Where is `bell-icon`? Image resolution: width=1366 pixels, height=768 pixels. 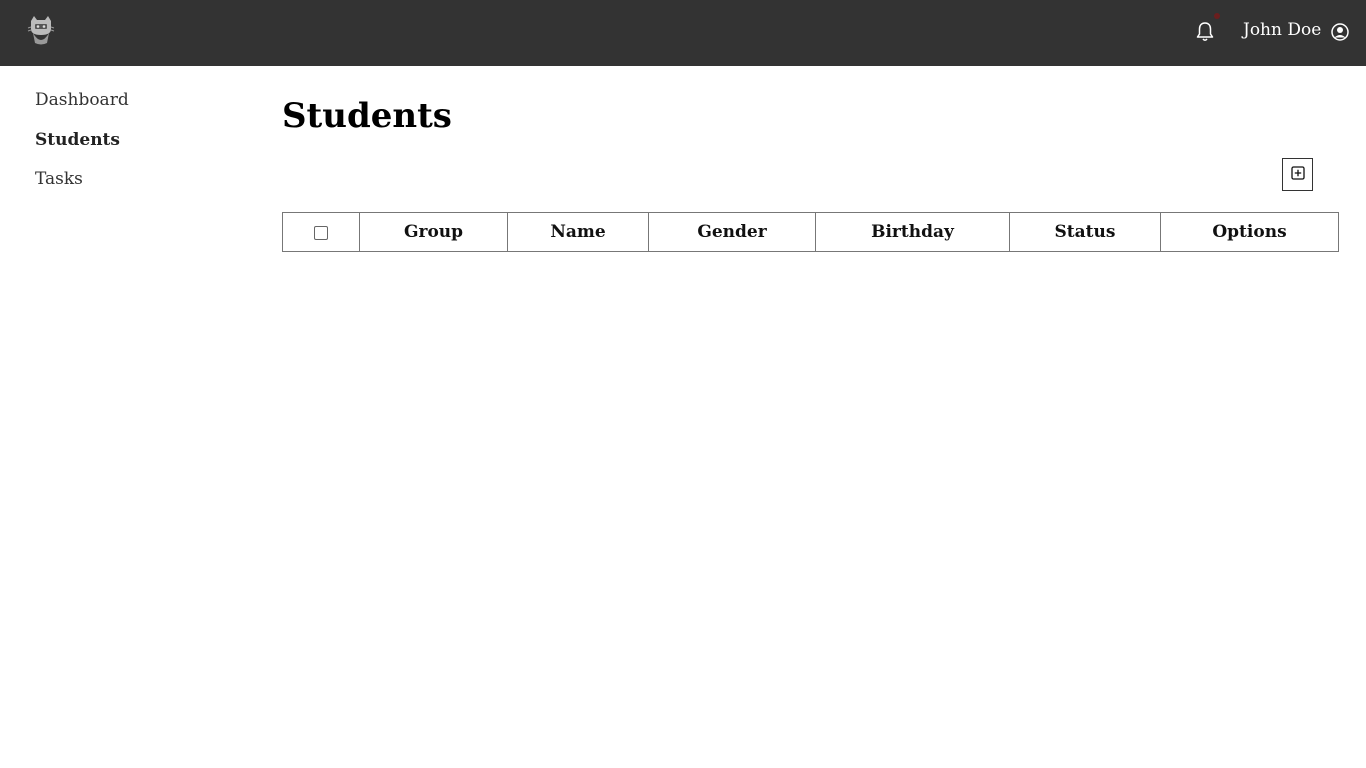
bell-icon is located at coordinates (1205, 32).